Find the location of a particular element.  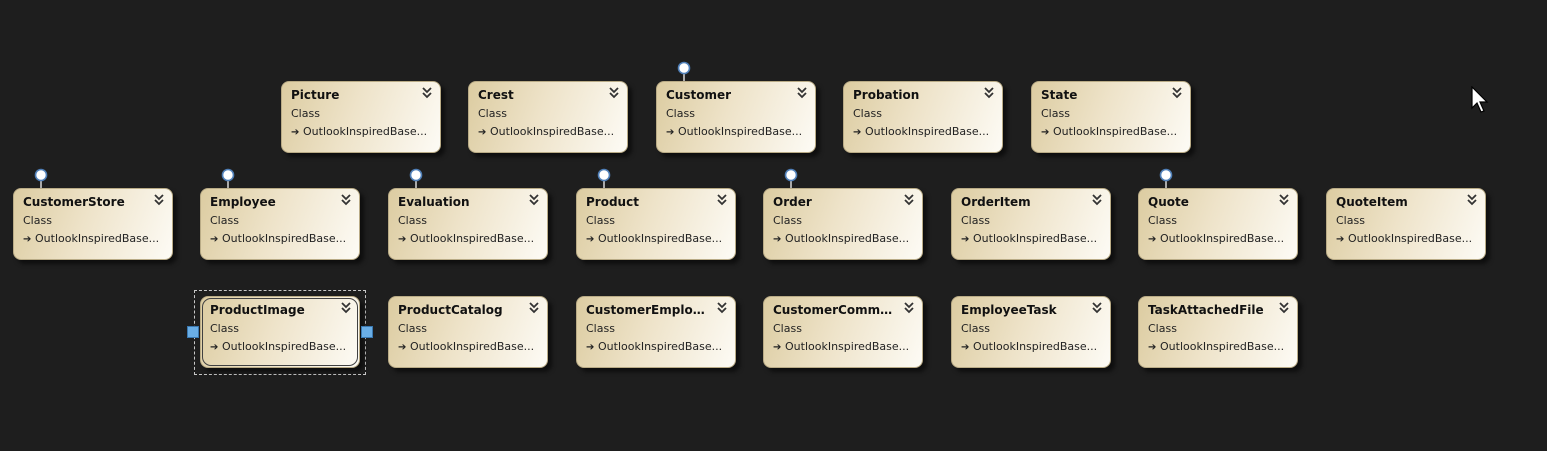

class-name: State is located at coordinates (1059, 95).